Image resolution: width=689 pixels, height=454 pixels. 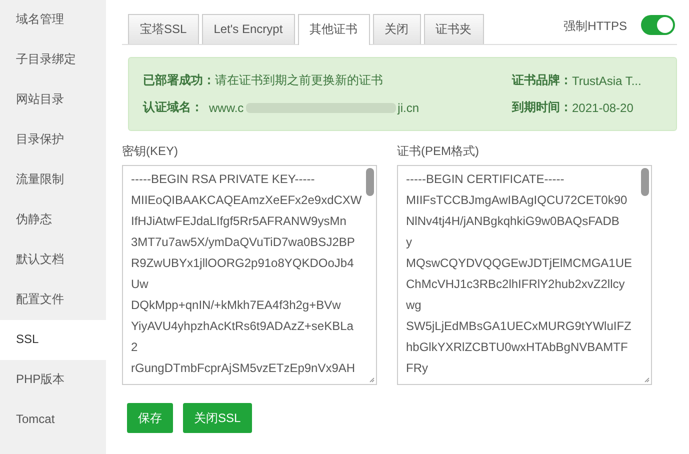 I want to click on sidebar-item: 流量限制, so click(x=53, y=180).